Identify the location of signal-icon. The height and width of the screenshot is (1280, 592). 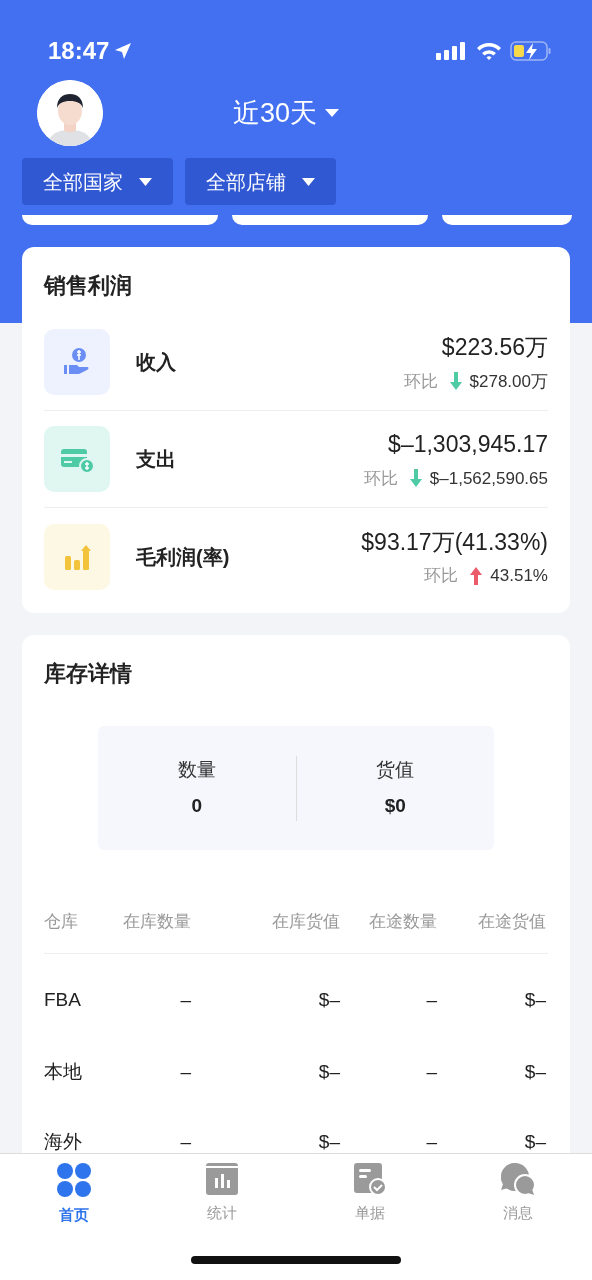
(452, 51).